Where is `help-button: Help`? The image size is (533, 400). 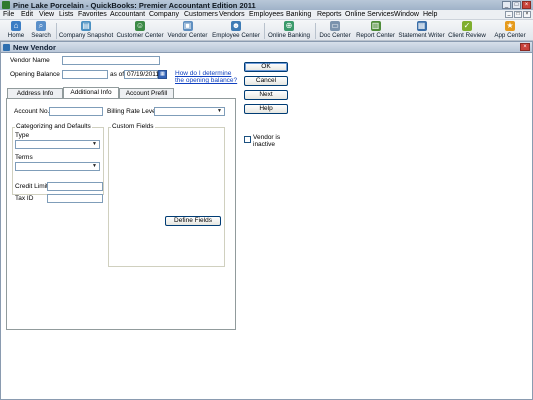 help-button: Help is located at coordinates (266, 109).